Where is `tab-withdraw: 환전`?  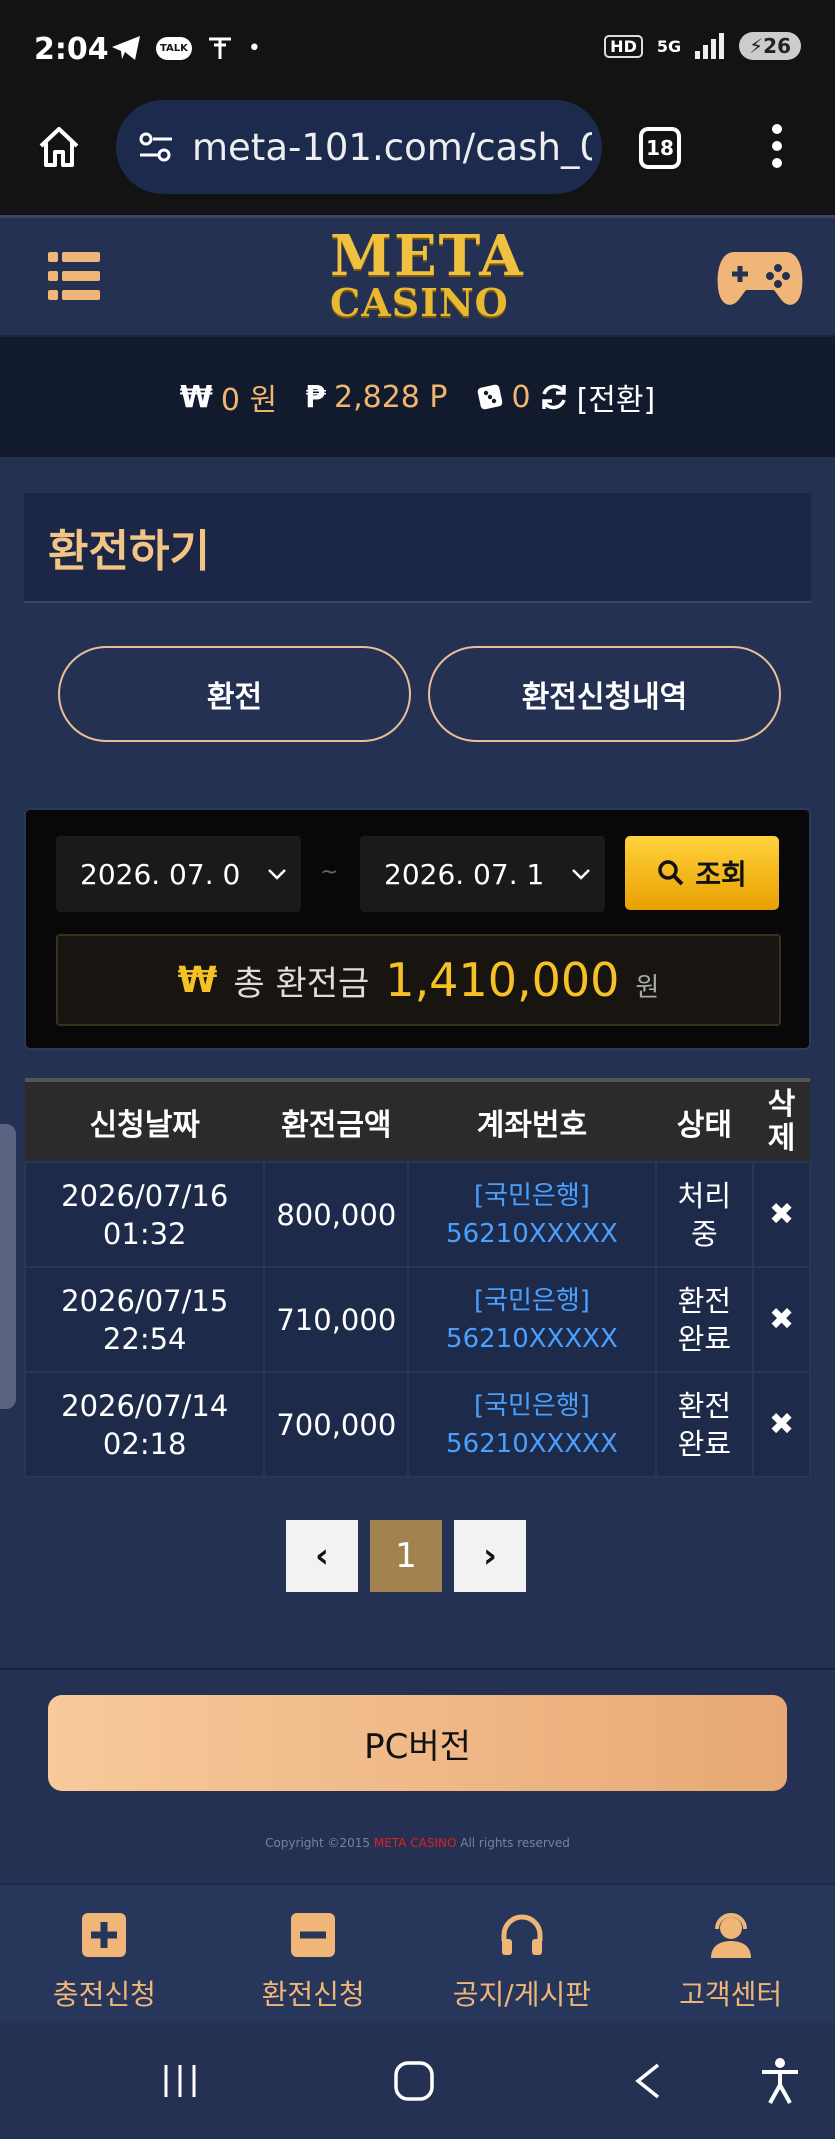
tab-withdraw: 환전 is located at coordinates (234, 694).